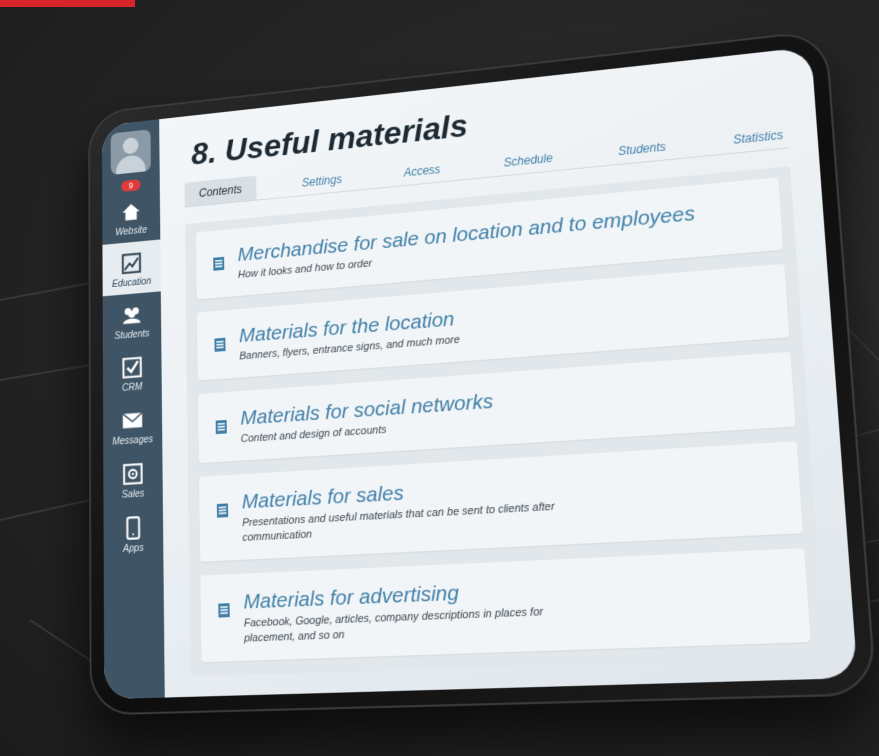 The width and height of the screenshot is (879, 756). I want to click on sidebar-item-website: Website, so click(131, 216).